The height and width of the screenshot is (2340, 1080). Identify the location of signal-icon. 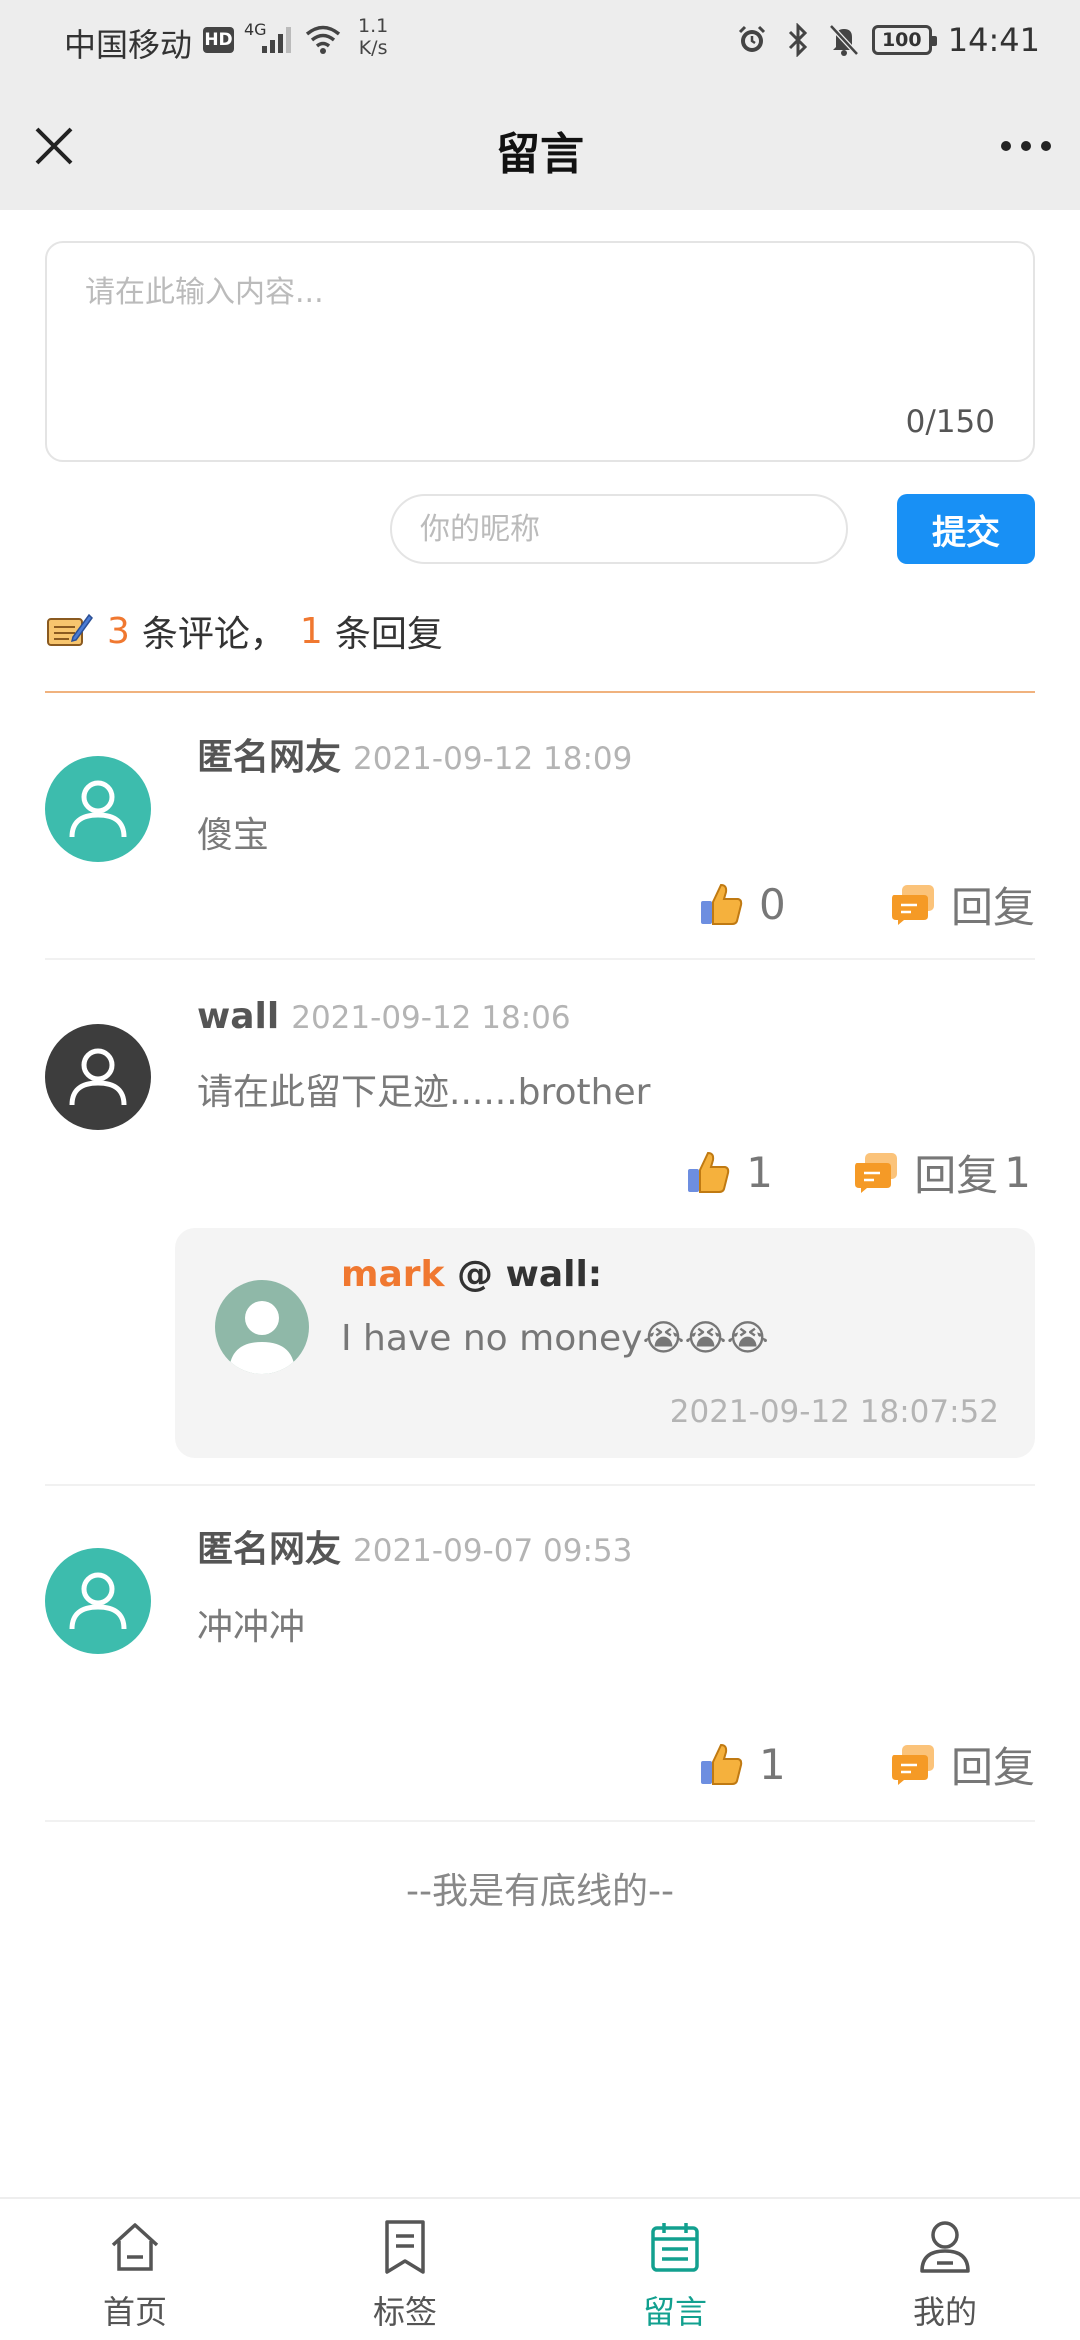
(276, 40).